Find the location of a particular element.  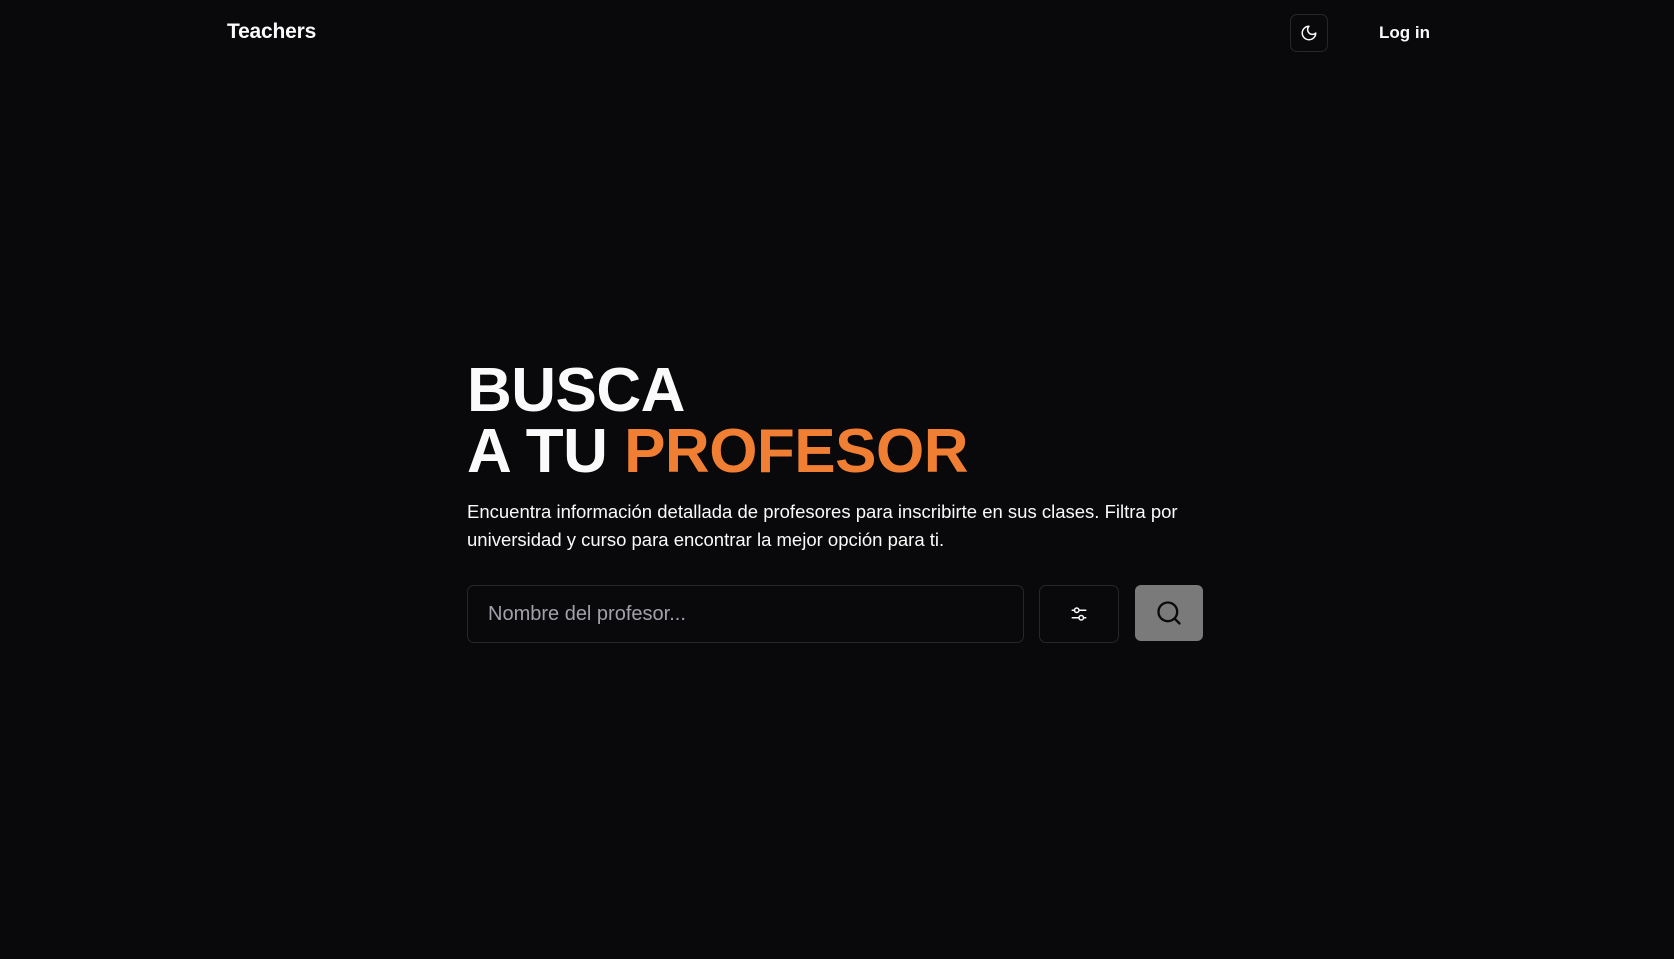

search-submit-button is located at coordinates (1169, 613).